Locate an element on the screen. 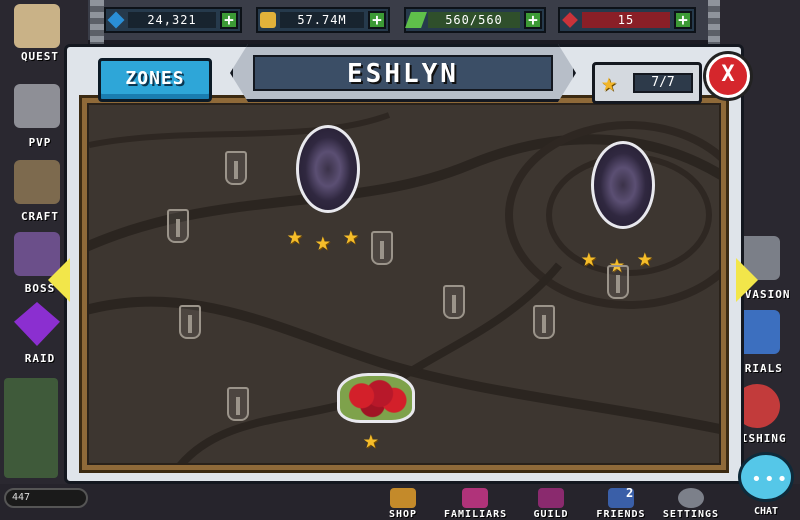 Image resolution: width=800 pixels, height=520 pixels. gems-value: 24,321 is located at coordinates (172, 20).